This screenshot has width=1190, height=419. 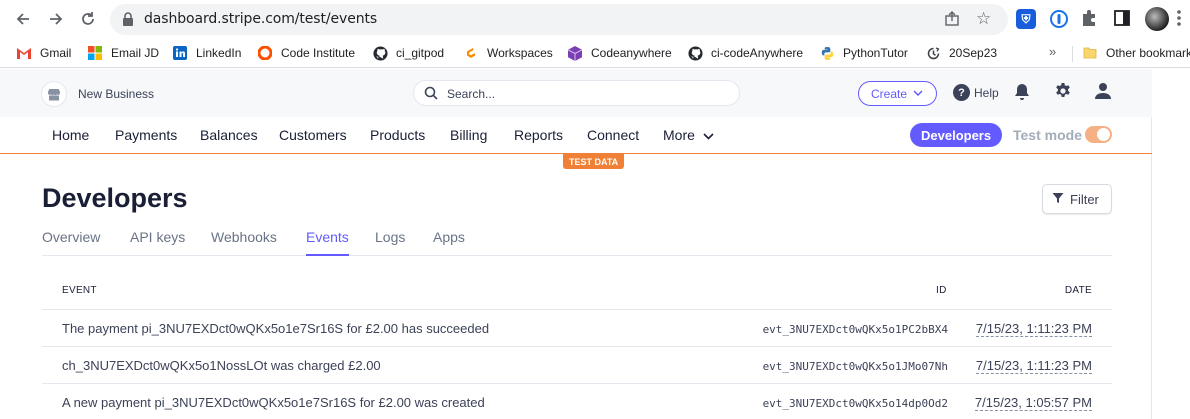 I want to click on test-mode-toggle, so click(x=1098, y=134).